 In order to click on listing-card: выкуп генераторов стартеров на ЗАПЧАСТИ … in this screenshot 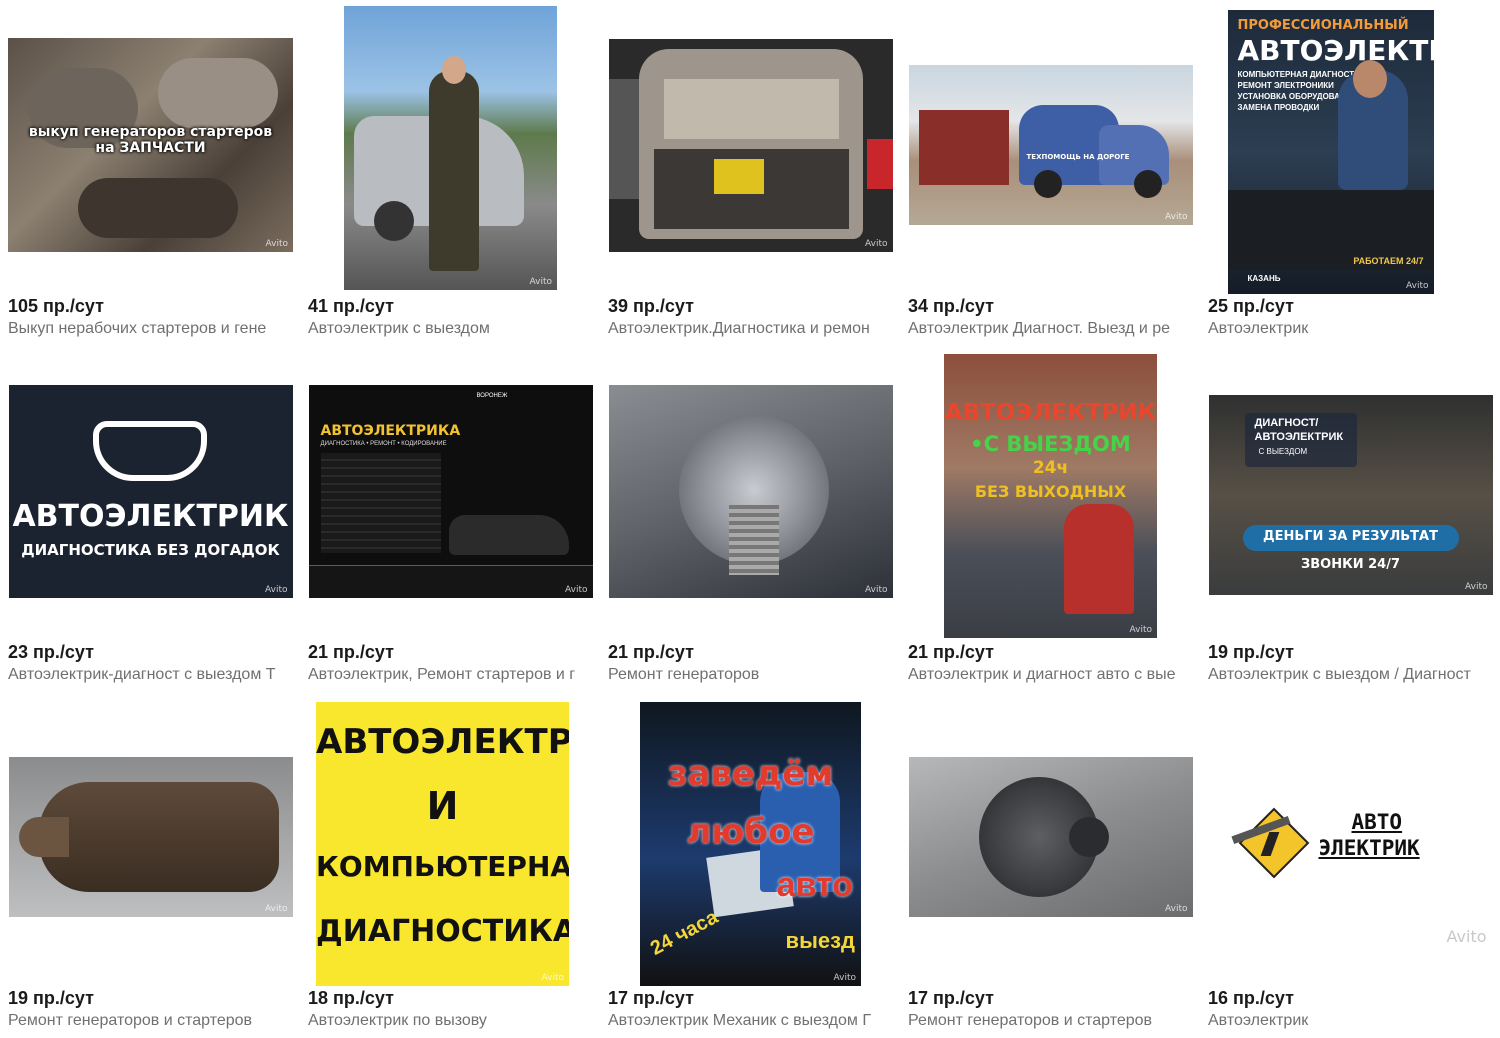, I will do `click(150, 173)`.